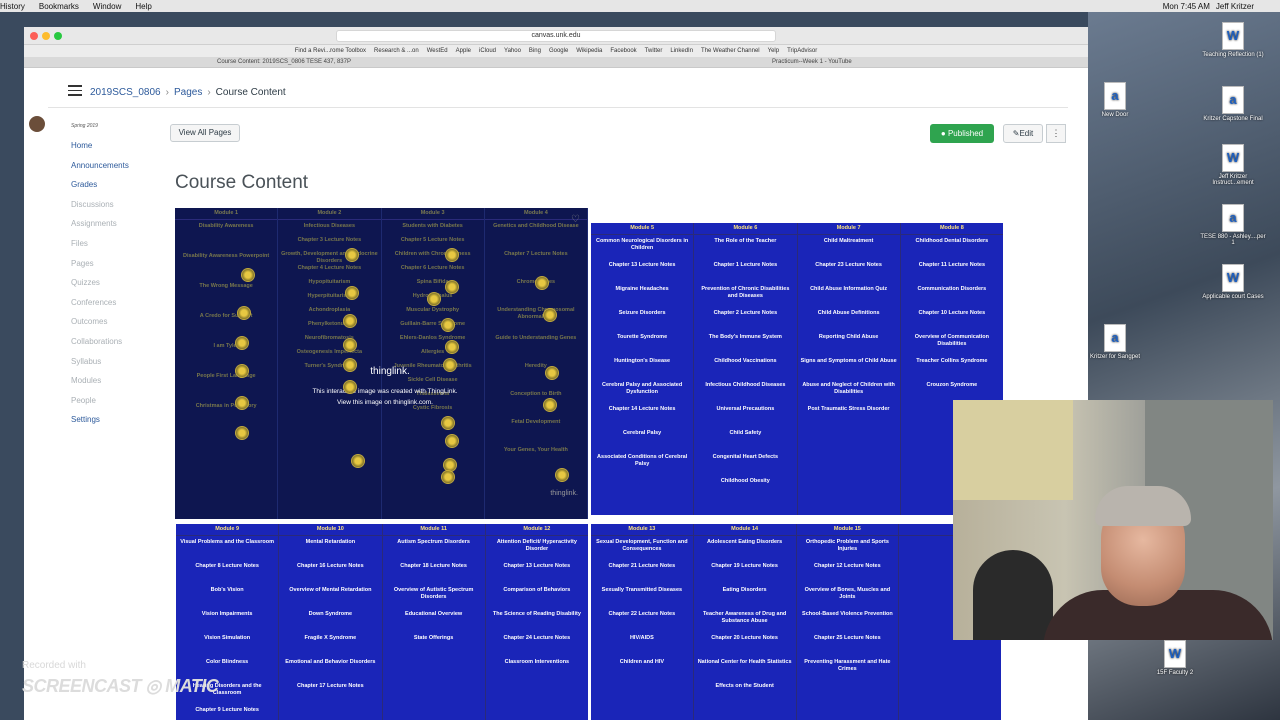  Describe the element at coordinates (536, 433) in the screenshot. I see `module-link: Fetal Development` at that location.